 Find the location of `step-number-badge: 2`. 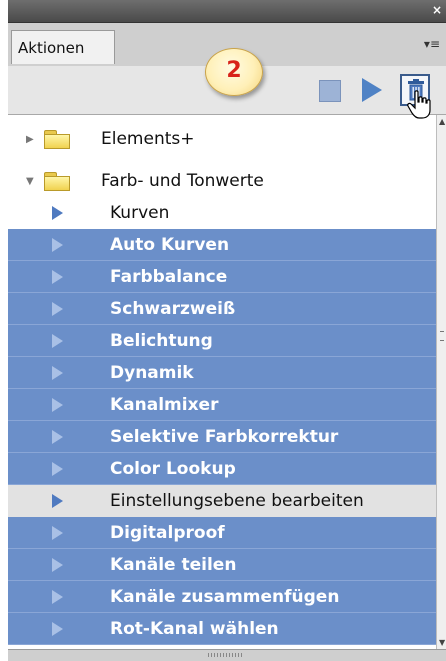

step-number-badge: 2 is located at coordinates (234, 72).